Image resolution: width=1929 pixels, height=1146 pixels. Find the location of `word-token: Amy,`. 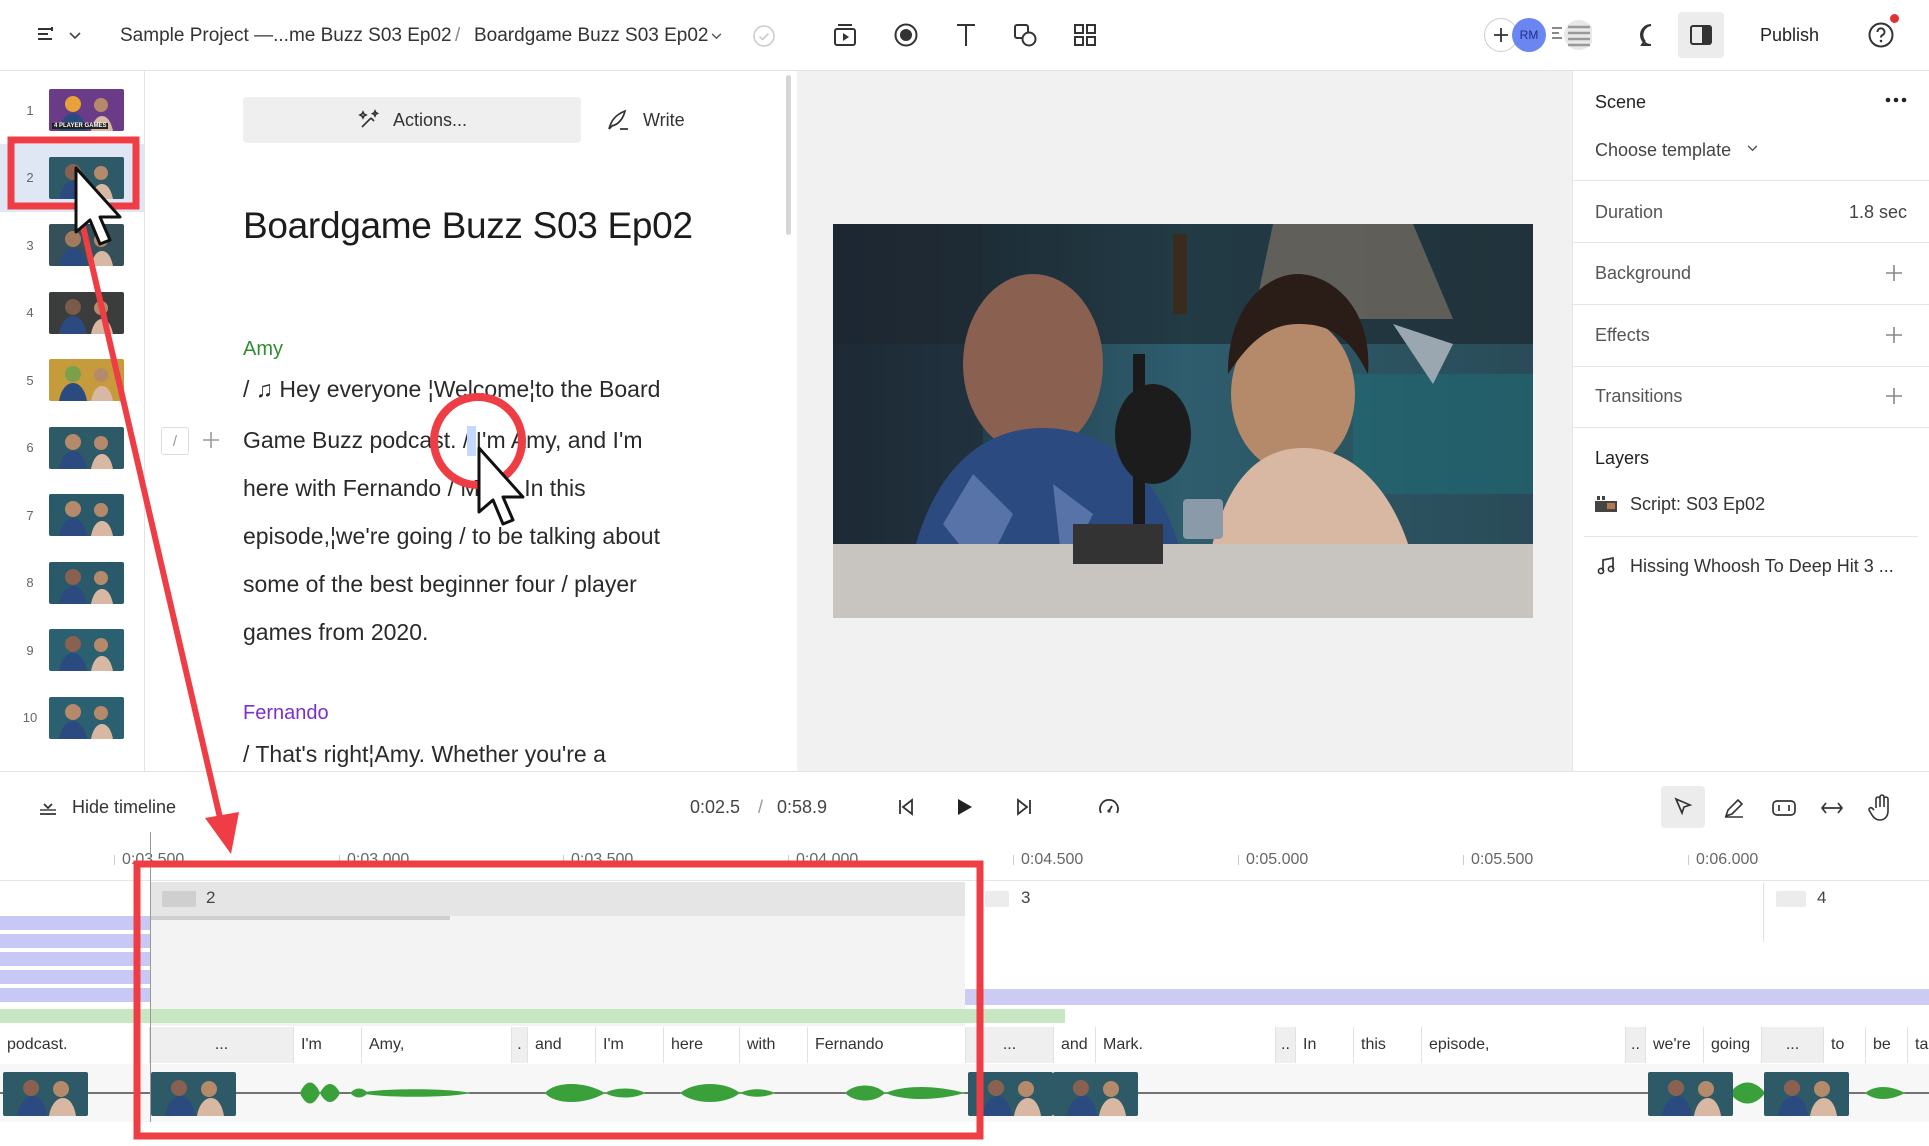

word-token: Amy, is located at coordinates (437, 1045).